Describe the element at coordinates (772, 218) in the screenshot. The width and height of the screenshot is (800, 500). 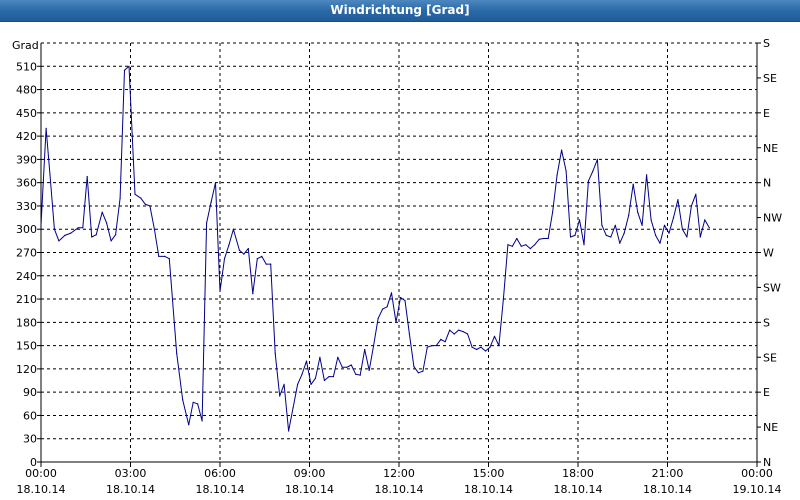
I see `right-tick-label: NW` at that location.